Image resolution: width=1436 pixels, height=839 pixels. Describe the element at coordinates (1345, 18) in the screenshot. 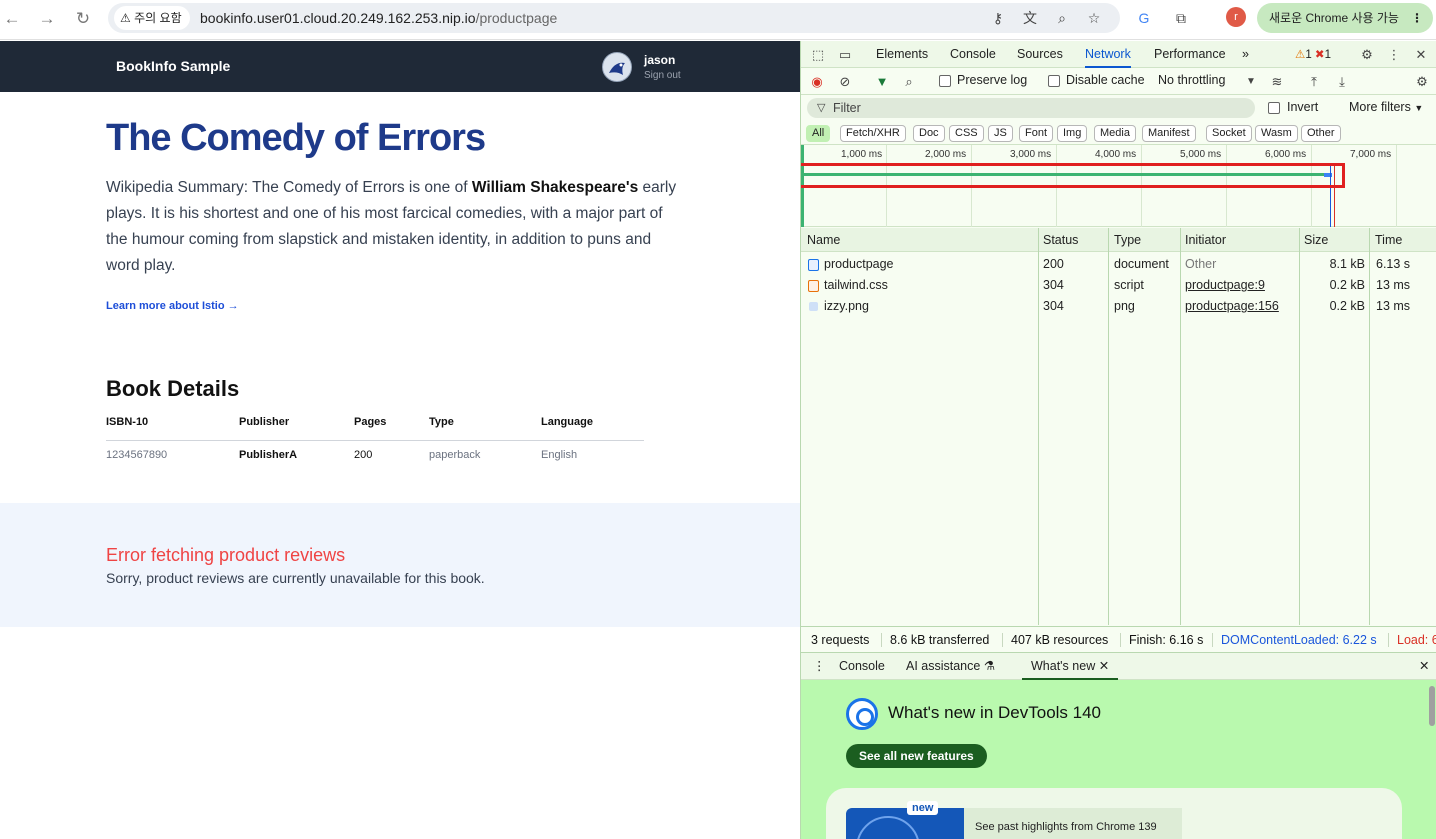

I see `chrome-update-button: 새로운 Chrome 사용 가능 ⋮` at that location.